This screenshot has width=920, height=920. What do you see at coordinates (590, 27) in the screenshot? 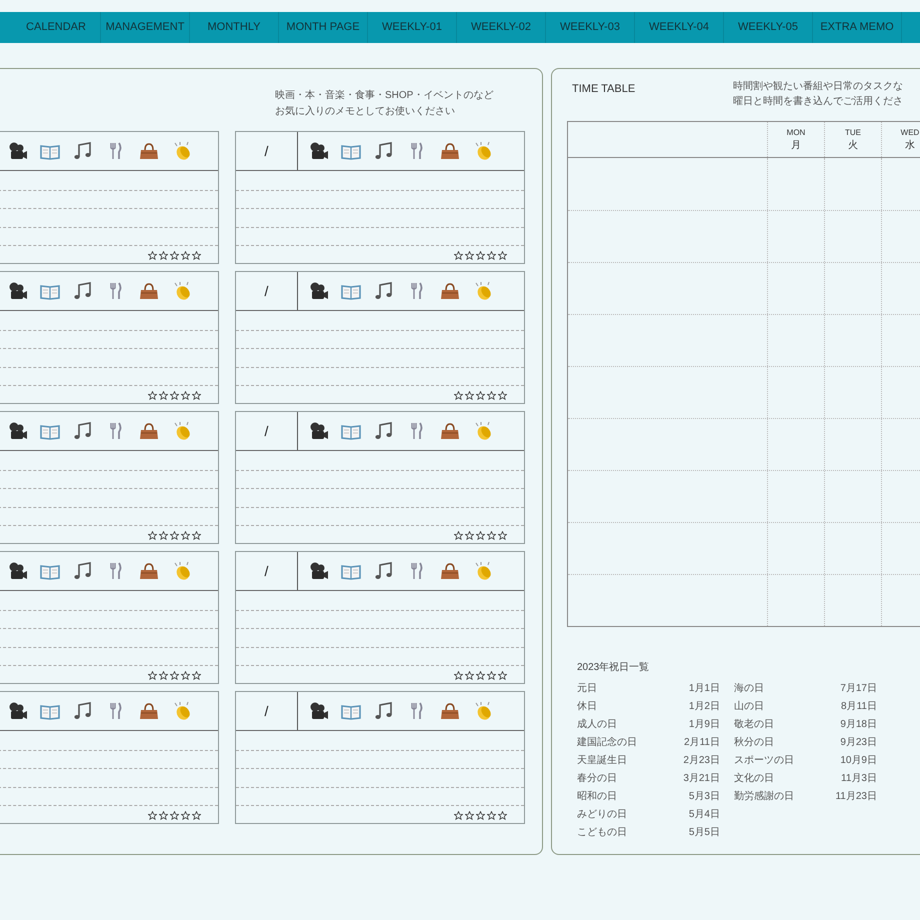
I see `tab: WEEKLY-03` at bounding box center [590, 27].